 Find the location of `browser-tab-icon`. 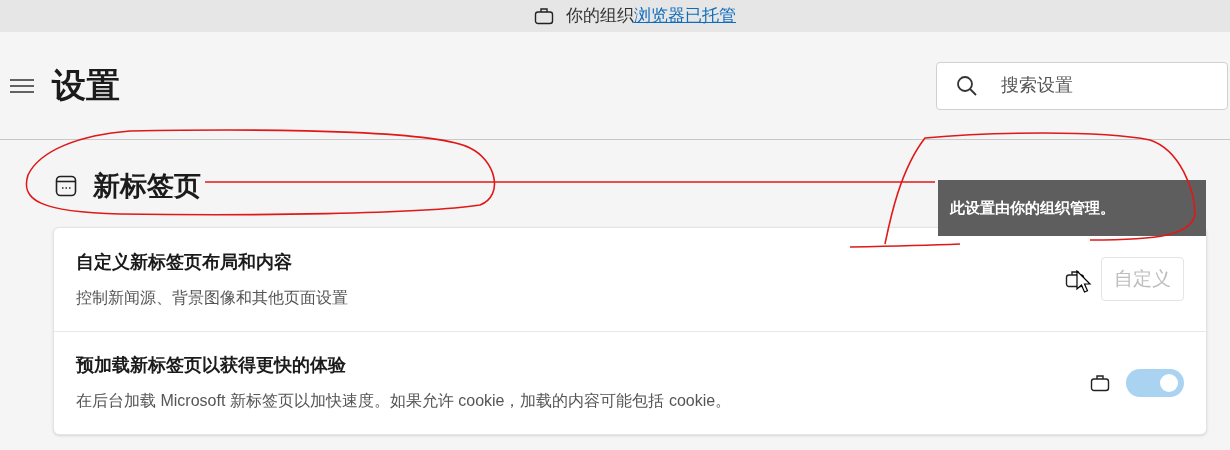

browser-tab-icon is located at coordinates (66, 186).